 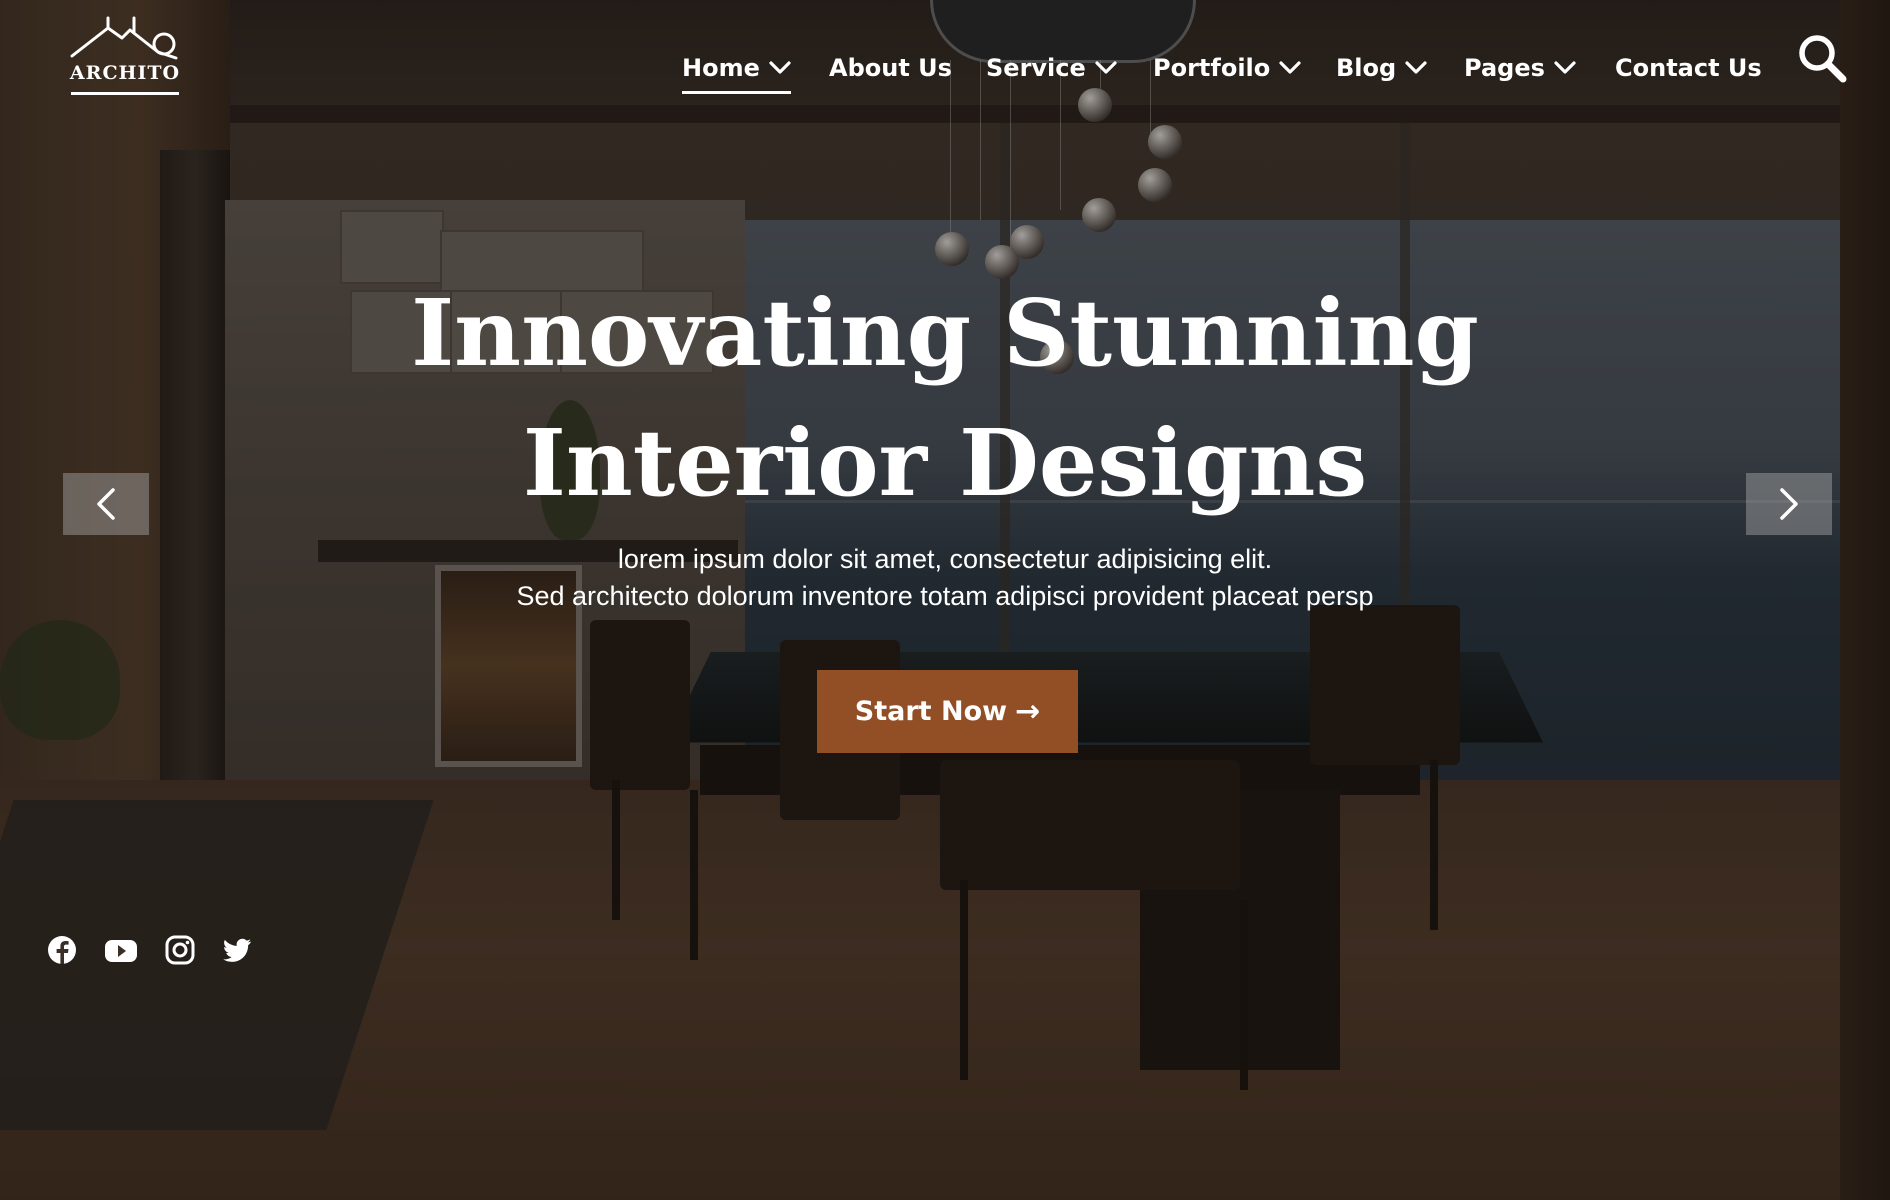 I want to click on nav-item-about-us: About Us, so click(x=890, y=68).